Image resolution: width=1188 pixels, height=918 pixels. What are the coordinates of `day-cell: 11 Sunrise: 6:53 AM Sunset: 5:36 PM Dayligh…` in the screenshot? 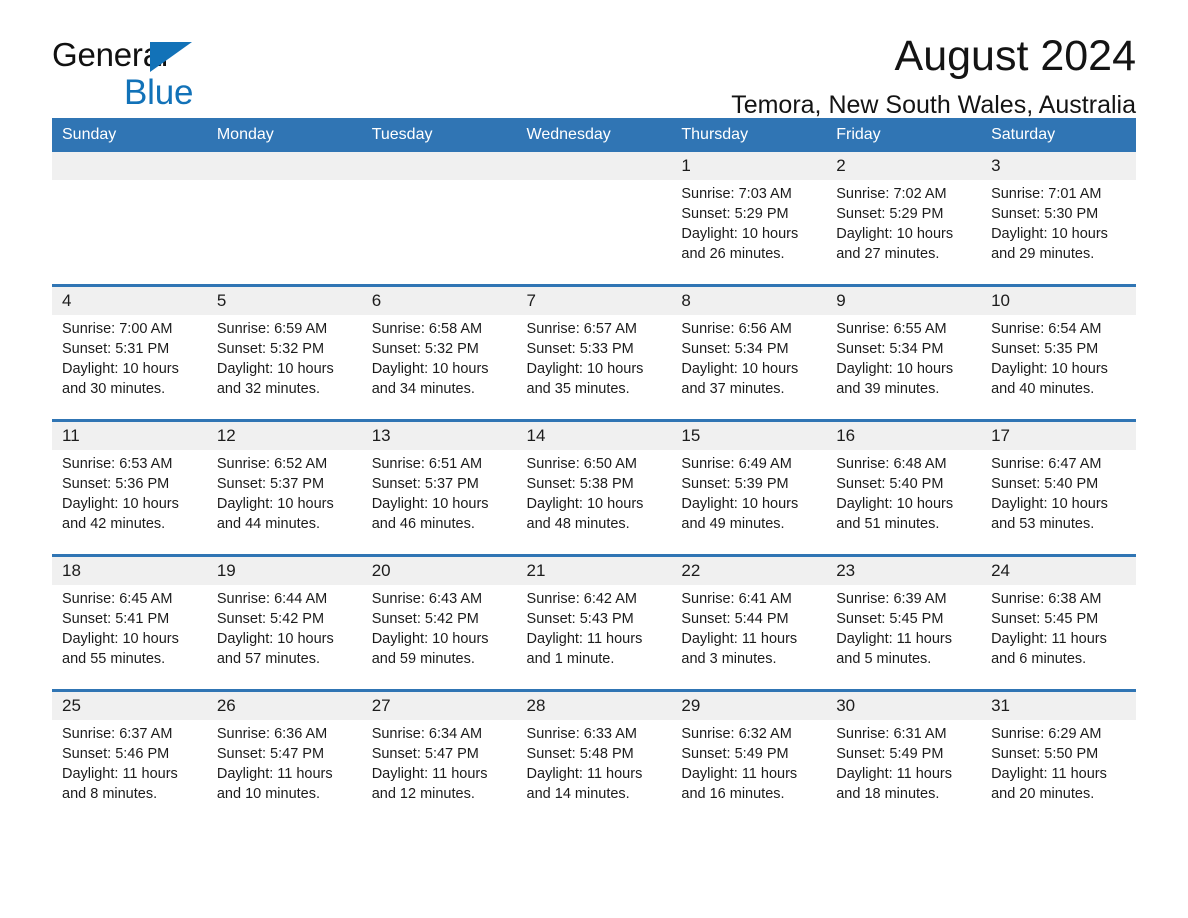 It's located at (129, 487).